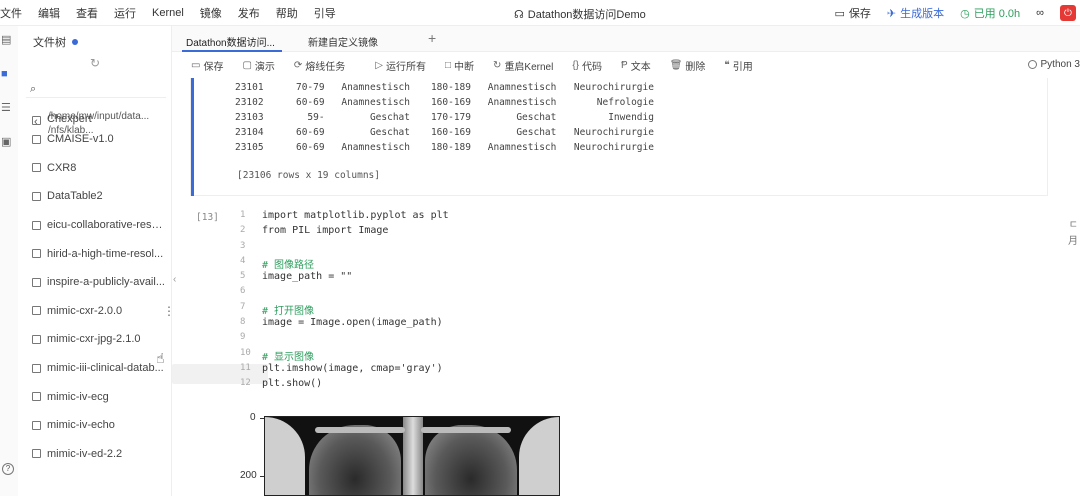 The width and height of the screenshot is (1080, 496). Describe the element at coordinates (523, 65) in the screenshot. I see `restart-kernel-button: ↻ 重启Kernel` at that location.